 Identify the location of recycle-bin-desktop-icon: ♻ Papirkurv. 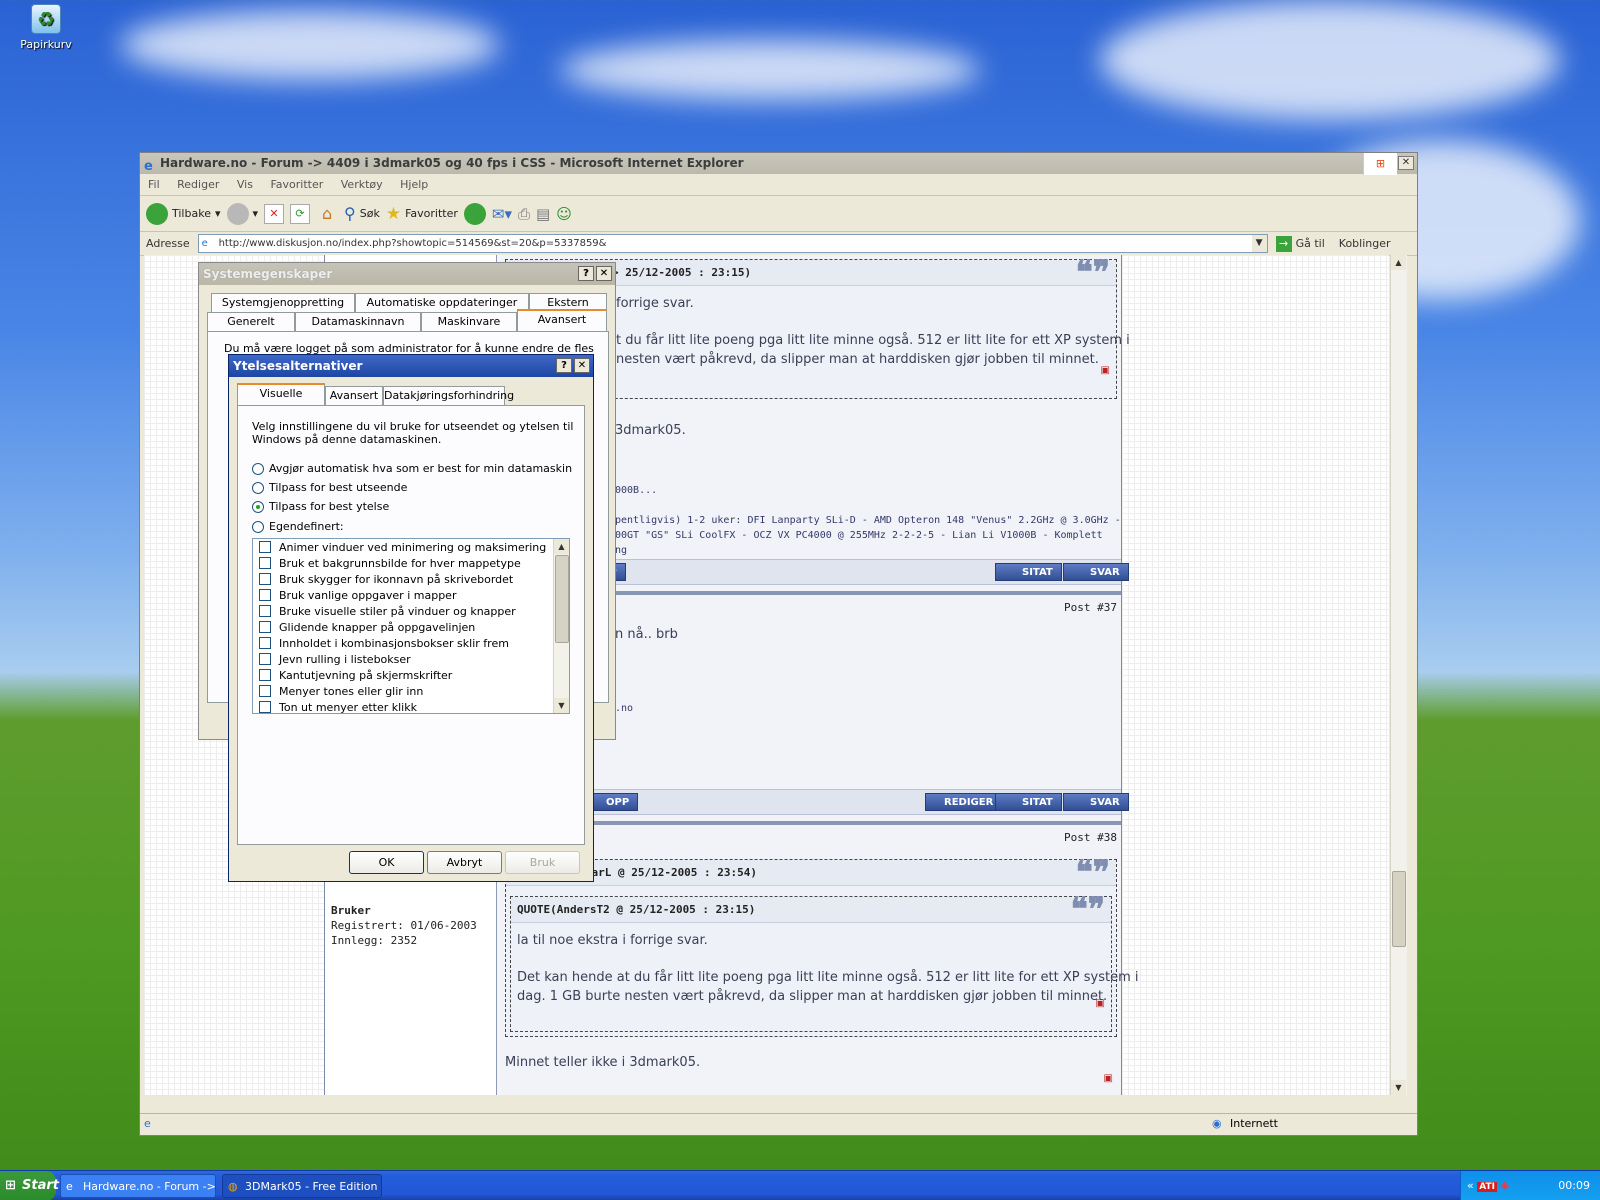
(46, 27).